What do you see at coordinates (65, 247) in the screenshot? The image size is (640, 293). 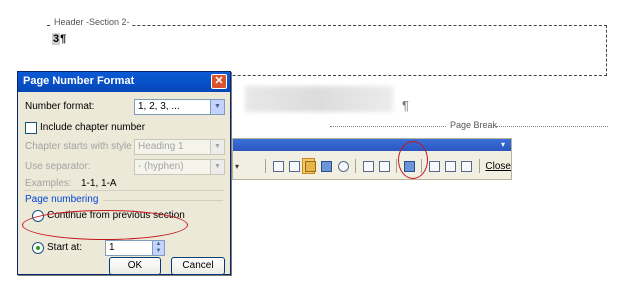 I see `start-at-label: Start at:` at bounding box center [65, 247].